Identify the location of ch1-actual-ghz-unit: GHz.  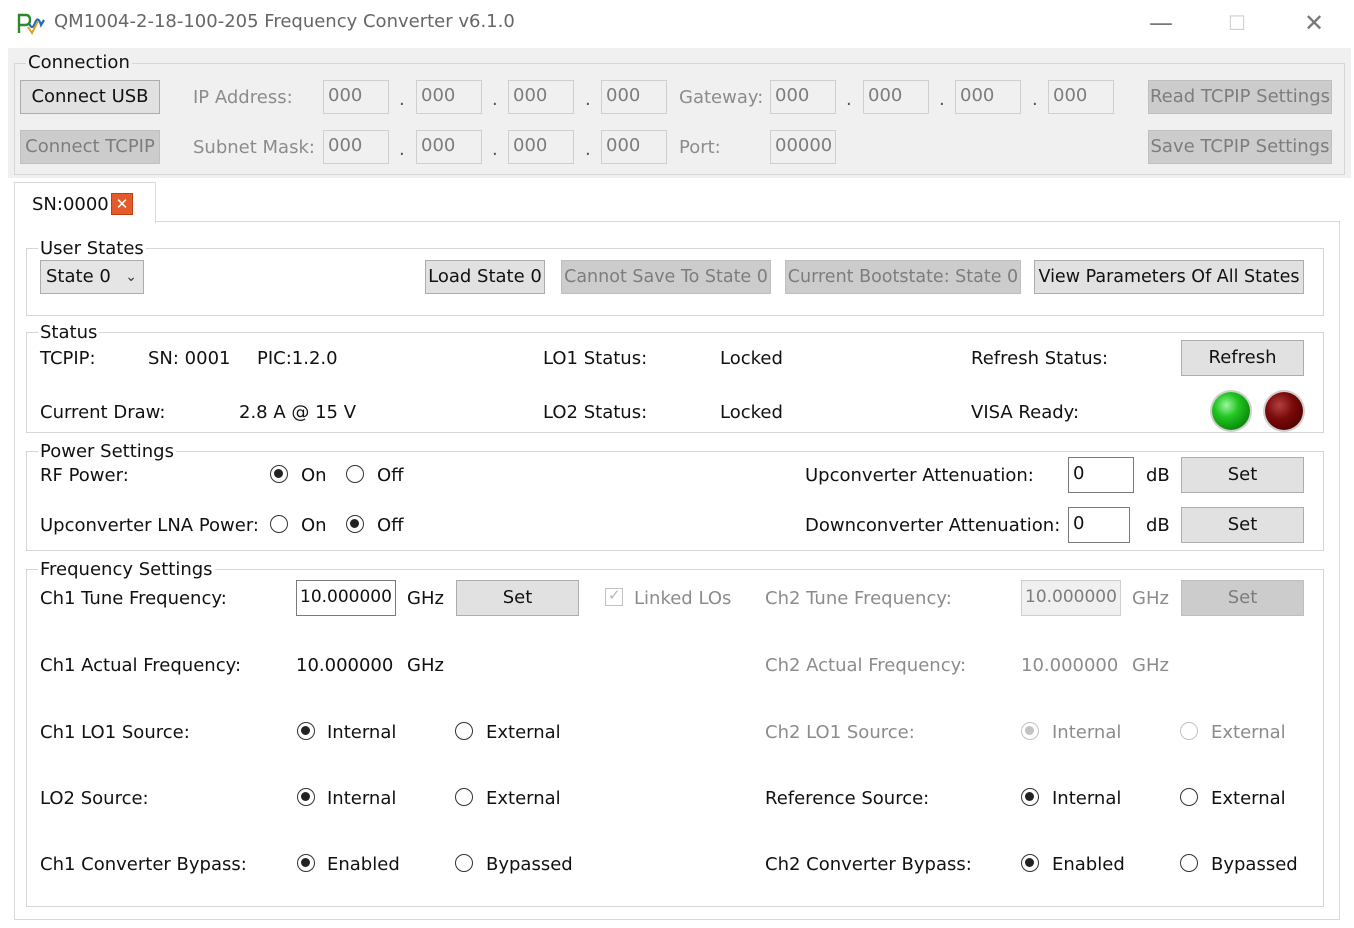
(425, 665).